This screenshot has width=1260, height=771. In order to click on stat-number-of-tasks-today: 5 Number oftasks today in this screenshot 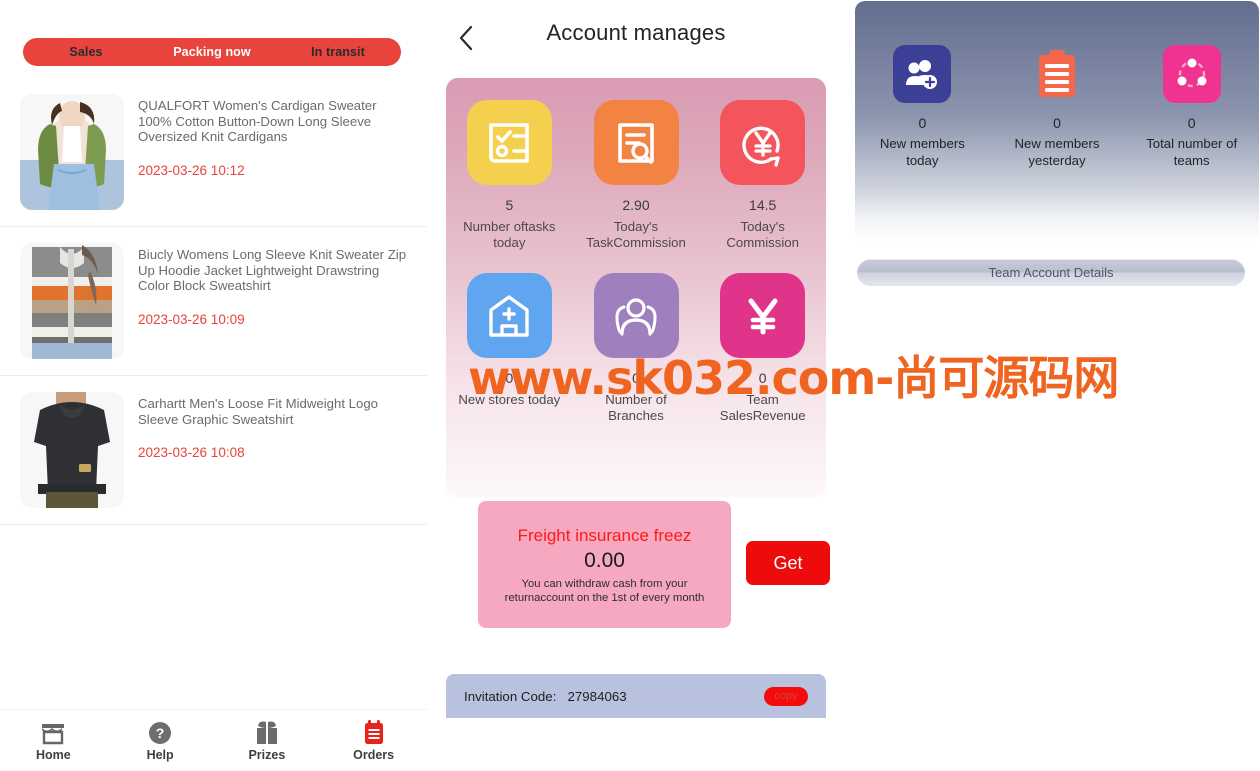, I will do `click(509, 175)`.